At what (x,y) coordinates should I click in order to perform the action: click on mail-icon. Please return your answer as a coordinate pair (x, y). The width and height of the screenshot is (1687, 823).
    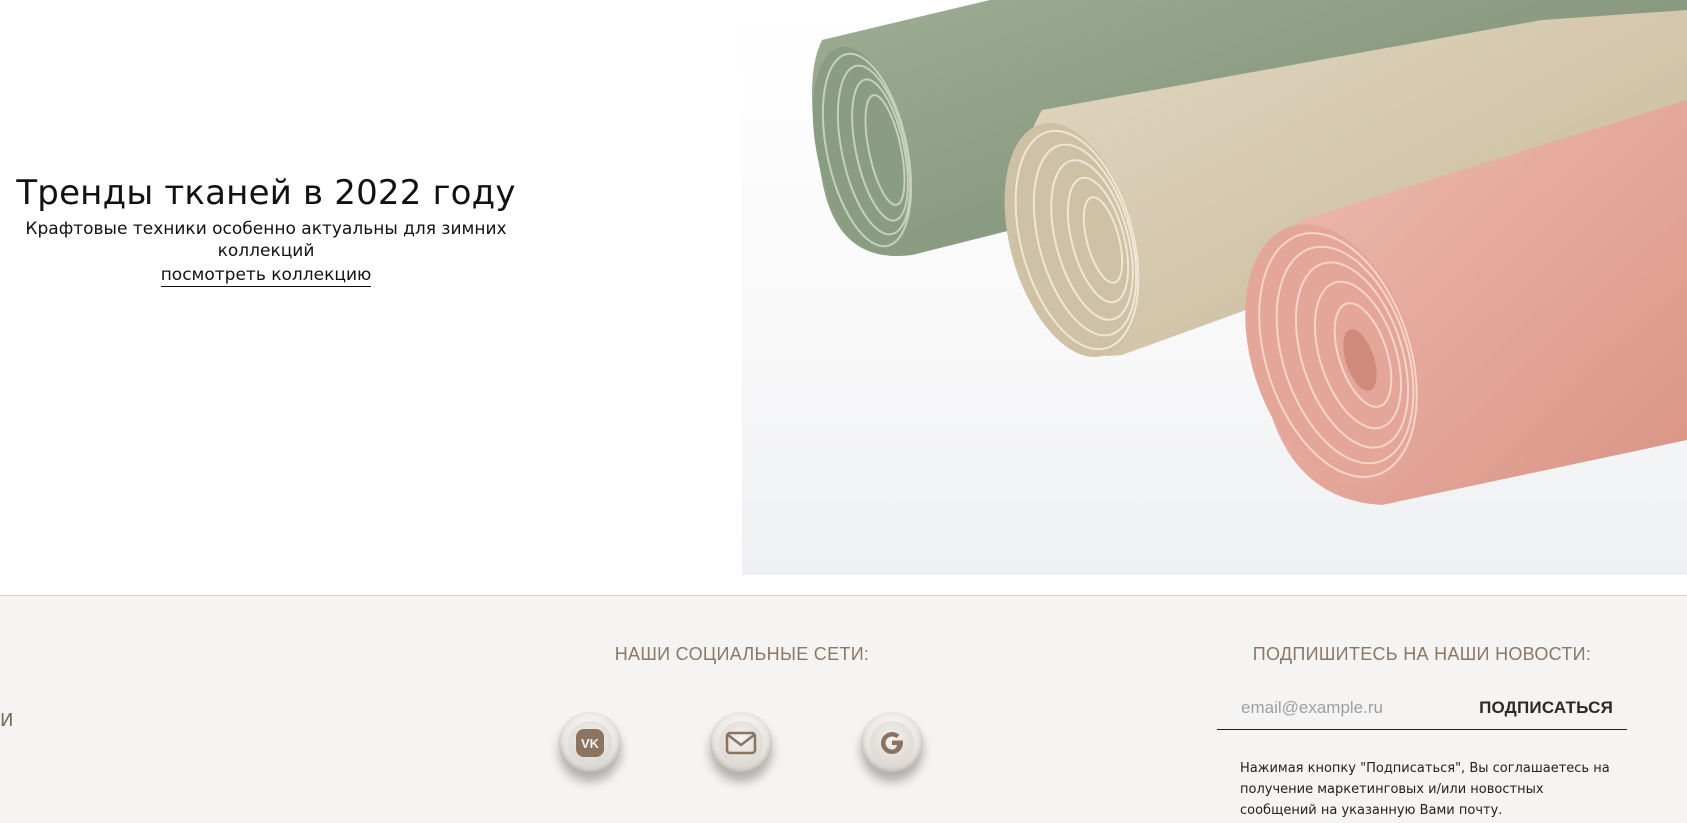
    Looking at the image, I should click on (741, 743).